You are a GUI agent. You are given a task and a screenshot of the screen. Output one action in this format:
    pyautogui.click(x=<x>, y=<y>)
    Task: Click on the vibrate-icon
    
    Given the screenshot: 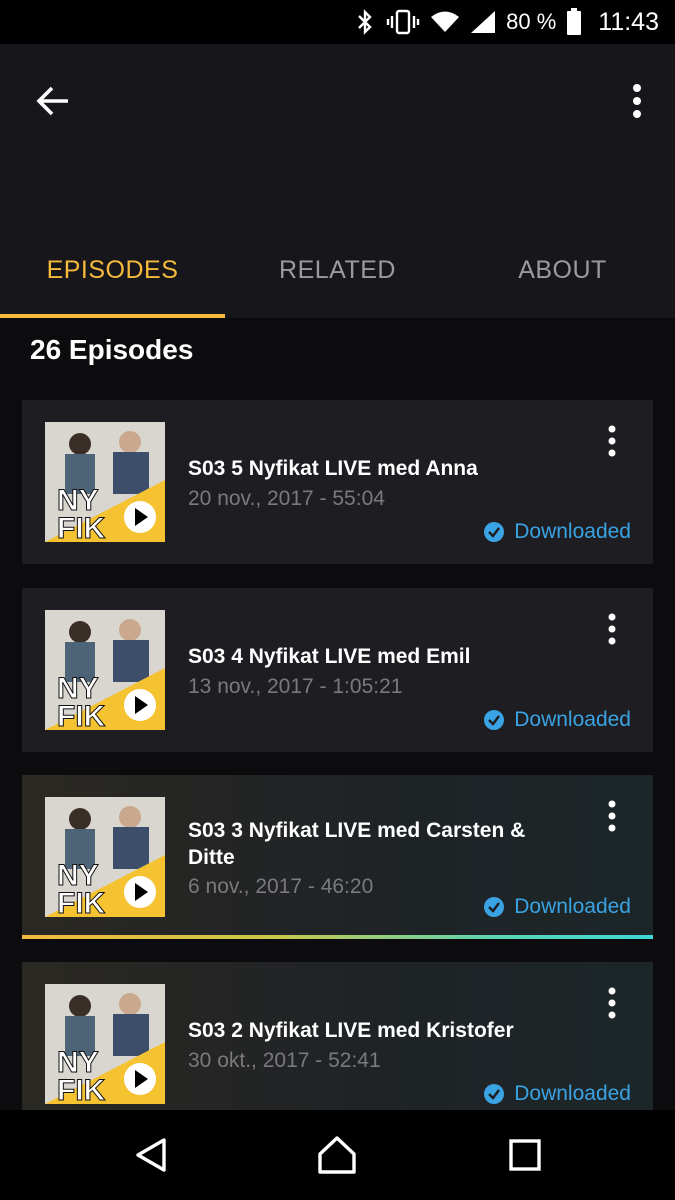 What is the action you would take?
    pyautogui.click(x=403, y=22)
    